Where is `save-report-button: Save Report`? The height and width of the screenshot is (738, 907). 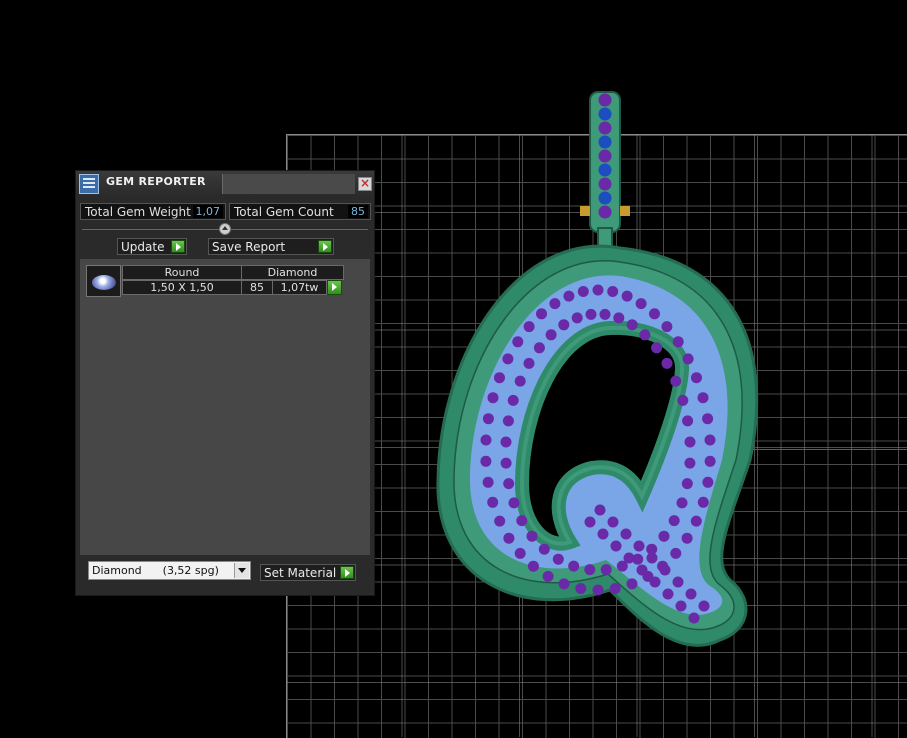
save-report-button: Save Report is located at coordinates (271, 246).